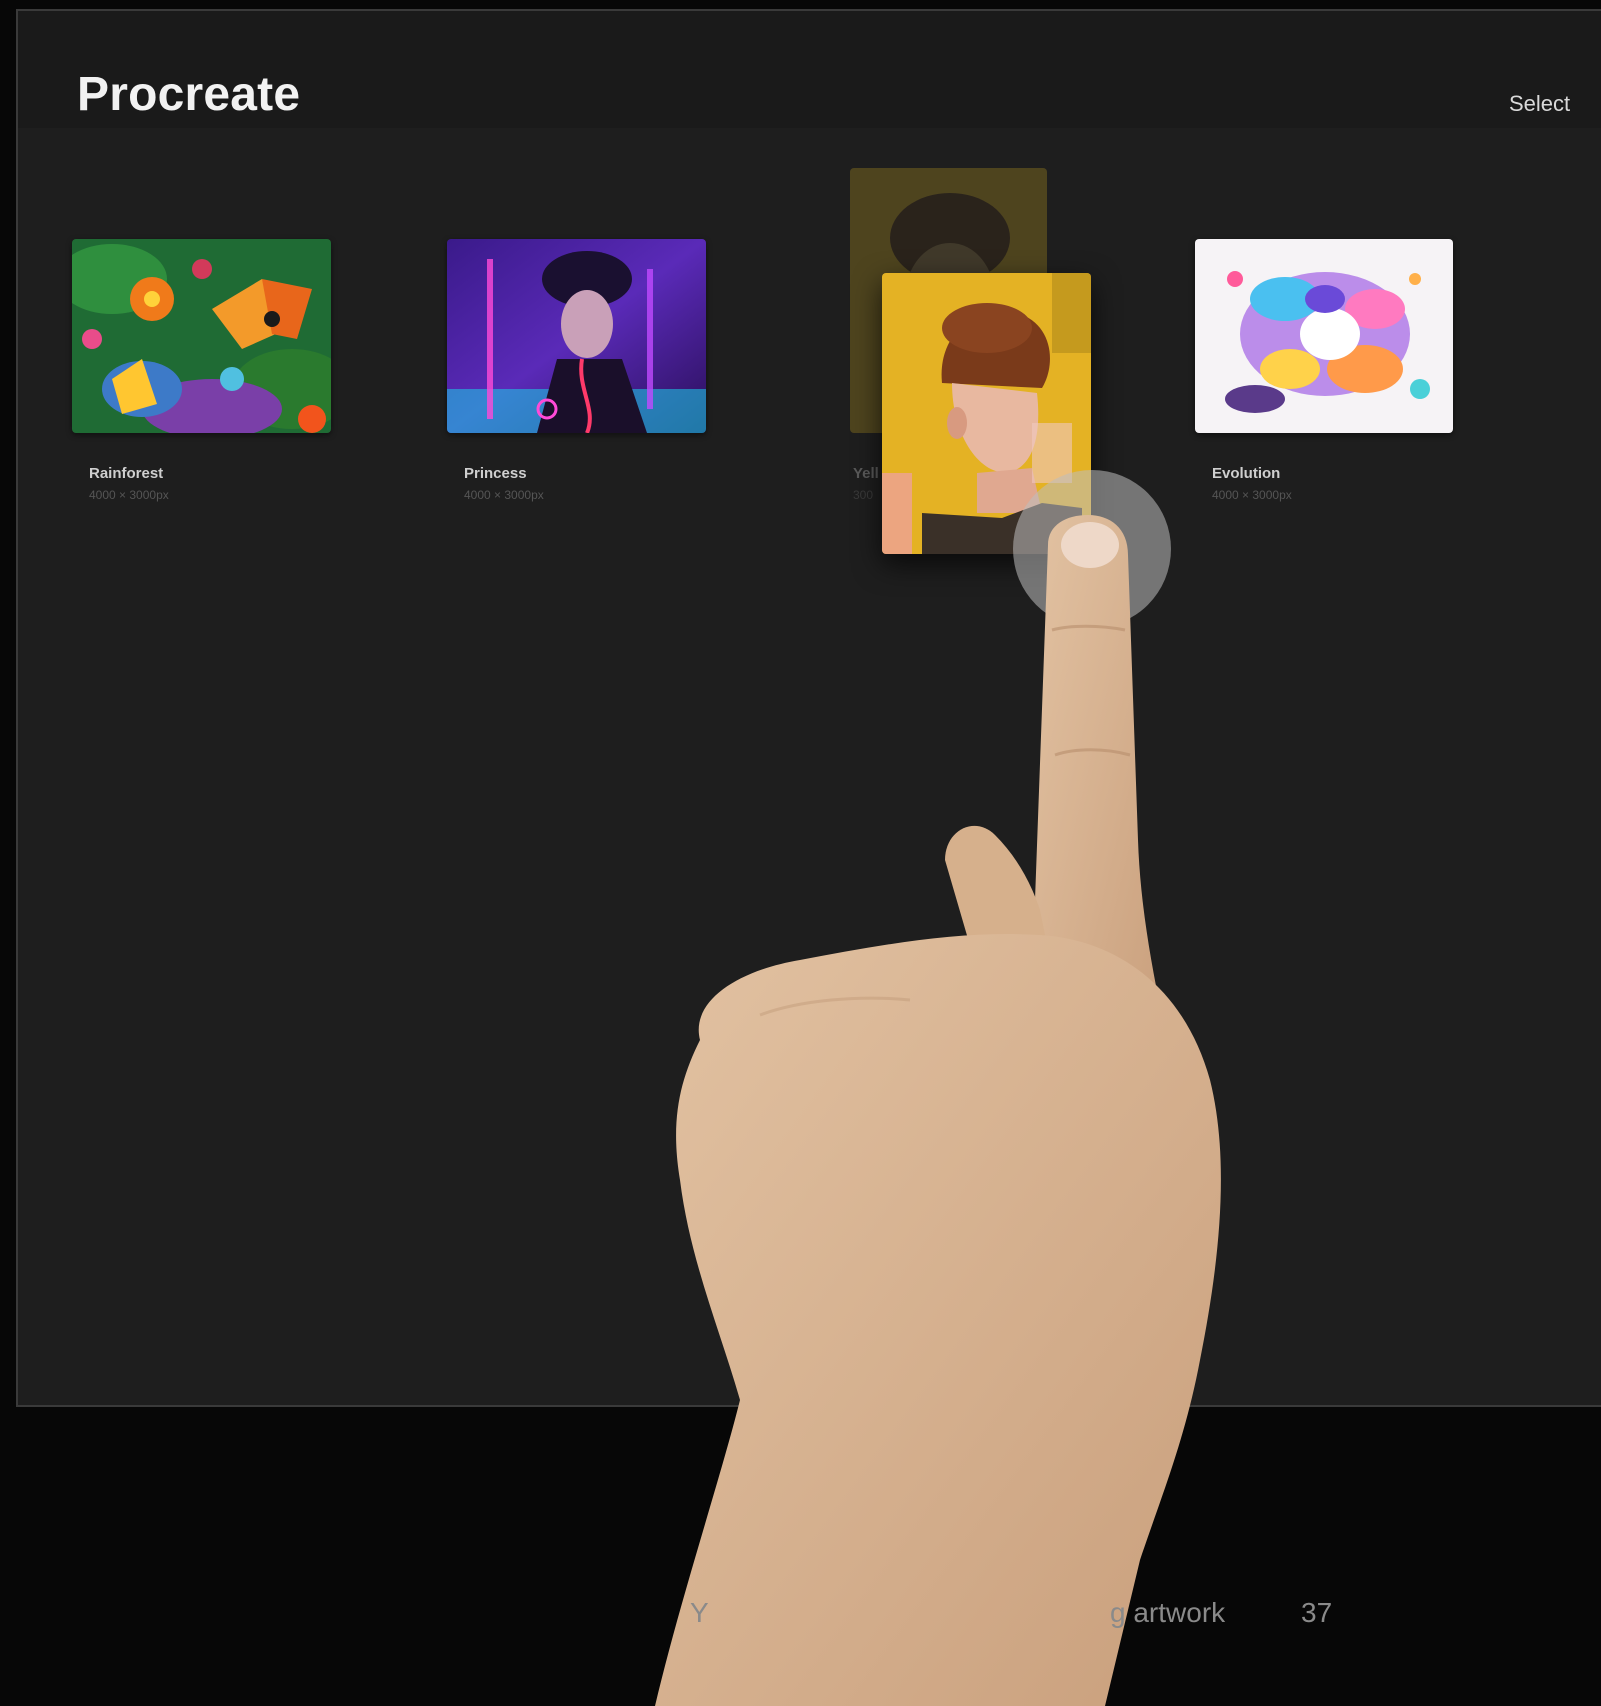  I want to click on gallery-topbar: Procreate Select, so click(809, 69).